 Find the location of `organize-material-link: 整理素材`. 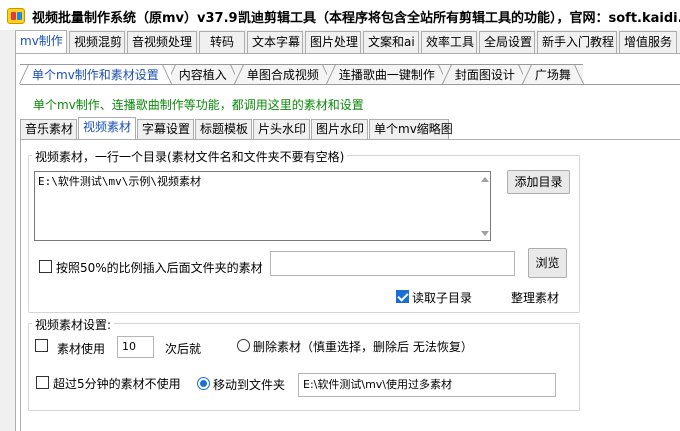

organize-material-link: 整理素材 is located at coordinates (535, 297).